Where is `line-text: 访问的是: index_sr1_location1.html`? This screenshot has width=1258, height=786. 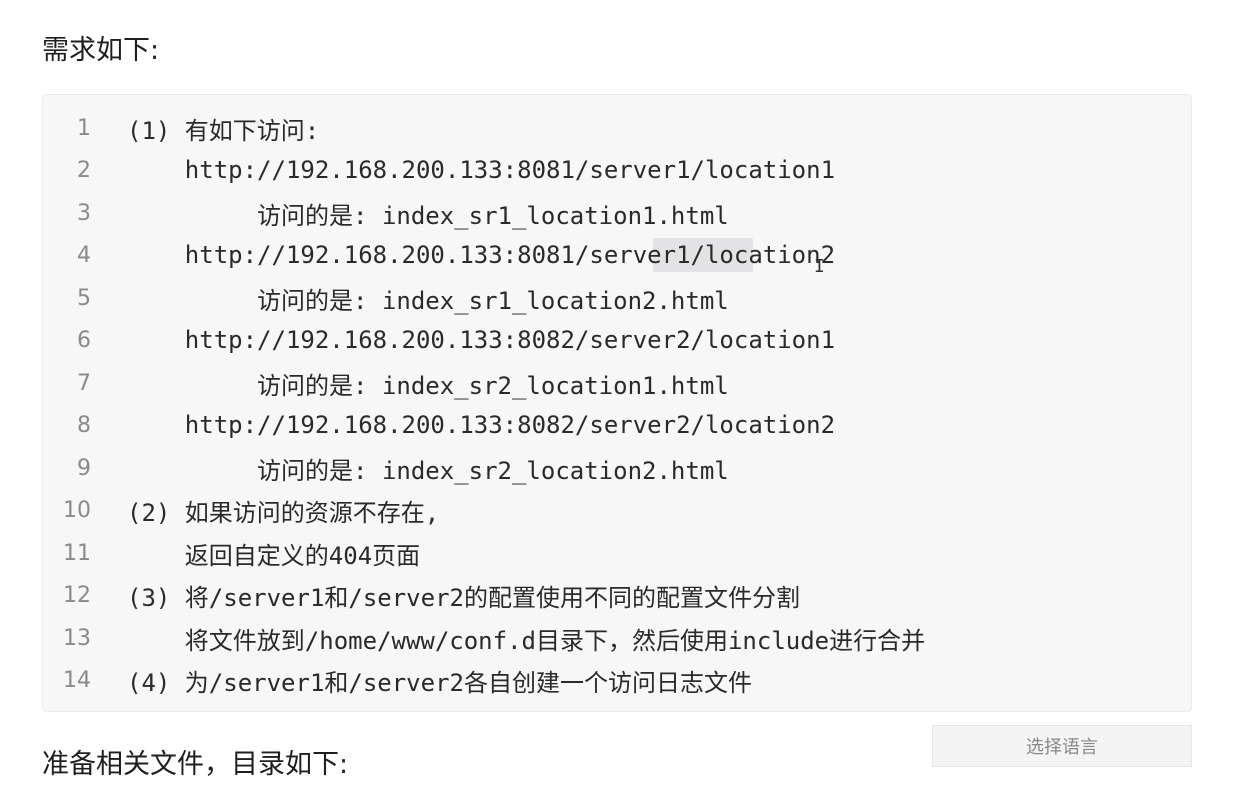
line-text: 访问的是: index_sr1_location1.html is located at coordinates (428, 215).